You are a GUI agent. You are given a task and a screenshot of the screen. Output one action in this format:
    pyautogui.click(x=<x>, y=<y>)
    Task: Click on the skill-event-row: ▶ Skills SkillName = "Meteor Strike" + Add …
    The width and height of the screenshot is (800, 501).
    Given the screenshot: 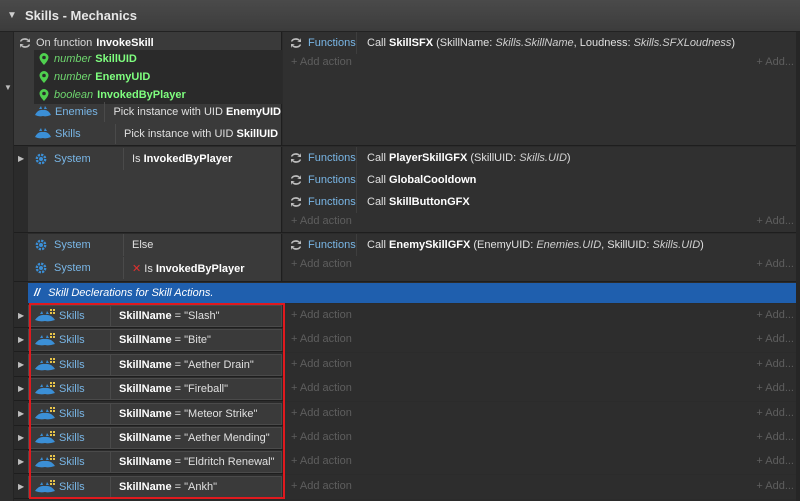 What is the action you would take?
    pyautogui.click(x=407, y=413)
    